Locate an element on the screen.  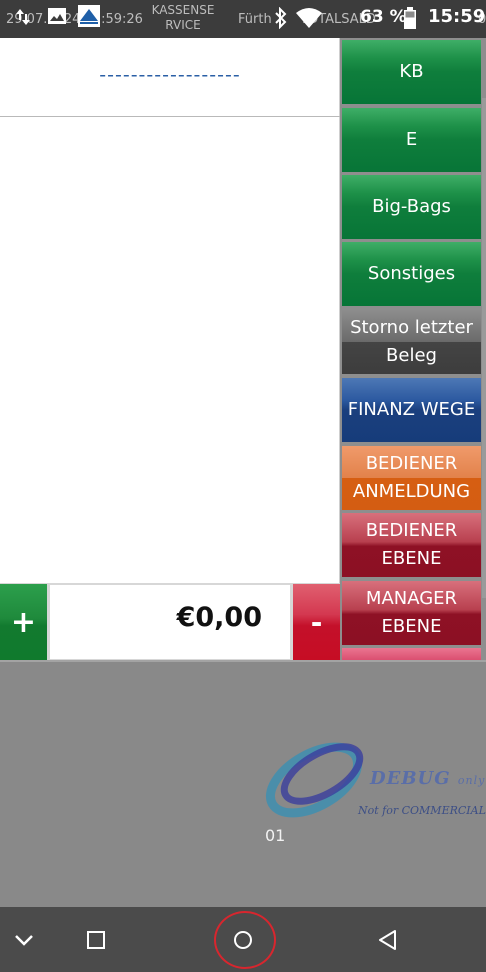
nav-home-button is located at coordinates (243, 939).